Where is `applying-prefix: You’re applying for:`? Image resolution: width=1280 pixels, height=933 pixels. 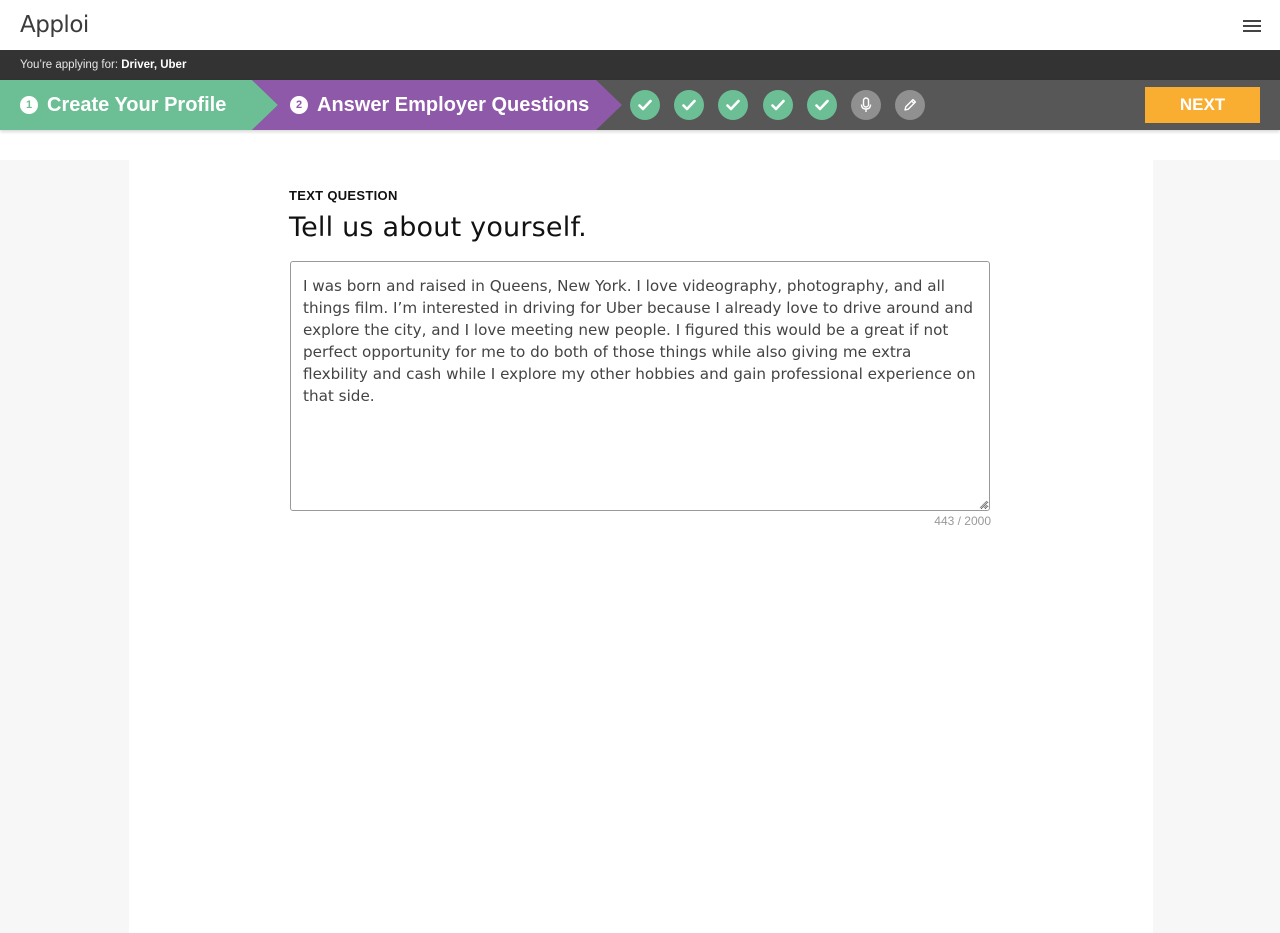 applying-prefix: You’re applying for: is located at coordinates (69, 65).